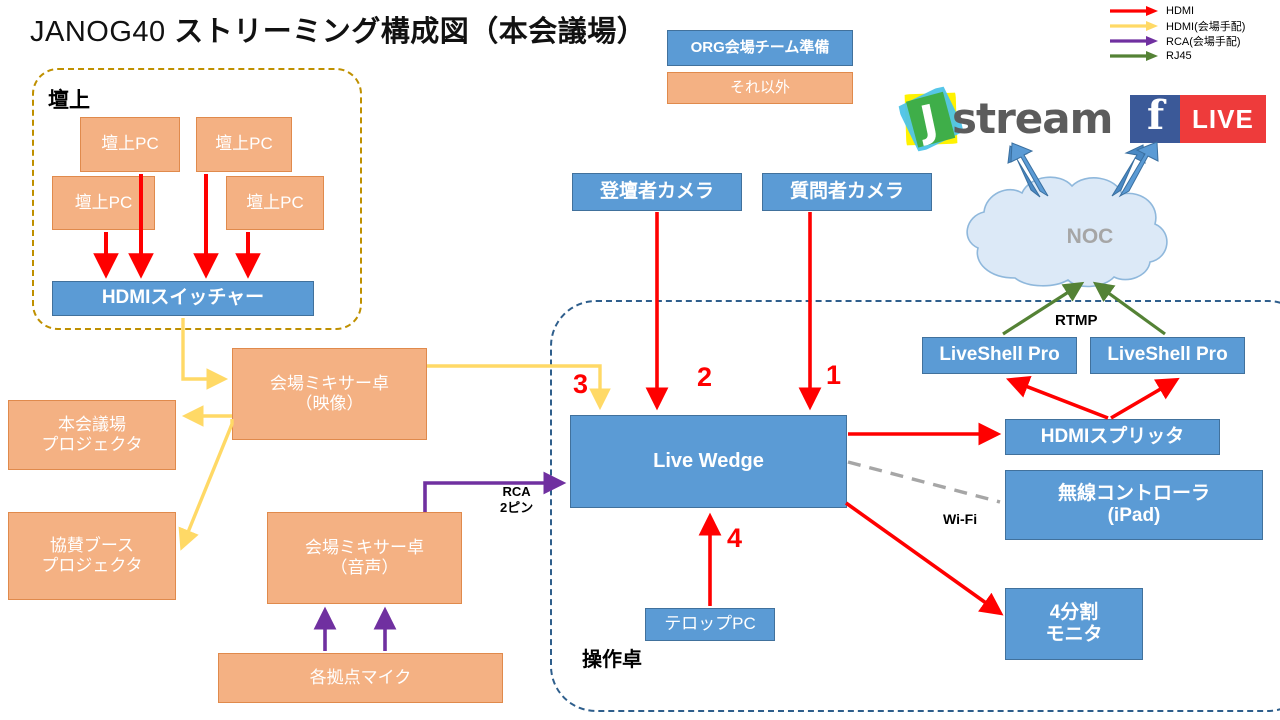 The height and width of the screenshot is (720, 1280). I want to click on legend-item-rca: RCA(会場手配), so click(1194, 41).